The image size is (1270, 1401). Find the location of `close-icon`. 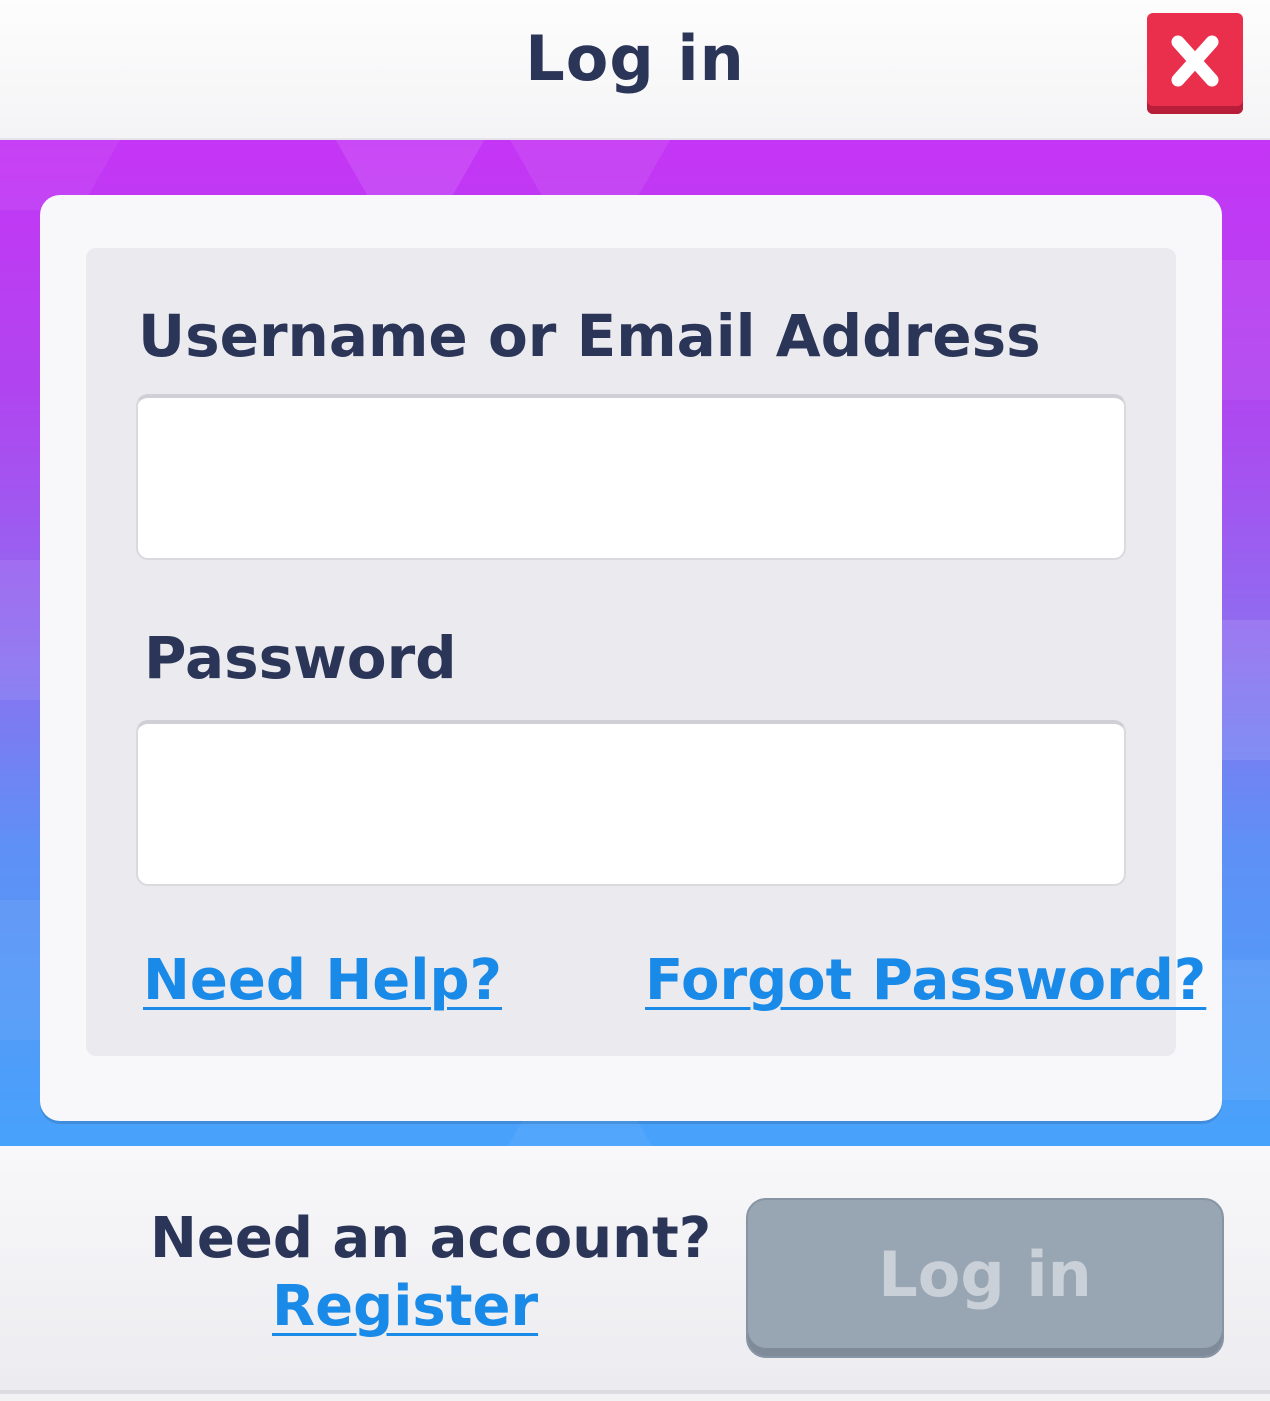

close-icon is located at coordinates (1195, 61).